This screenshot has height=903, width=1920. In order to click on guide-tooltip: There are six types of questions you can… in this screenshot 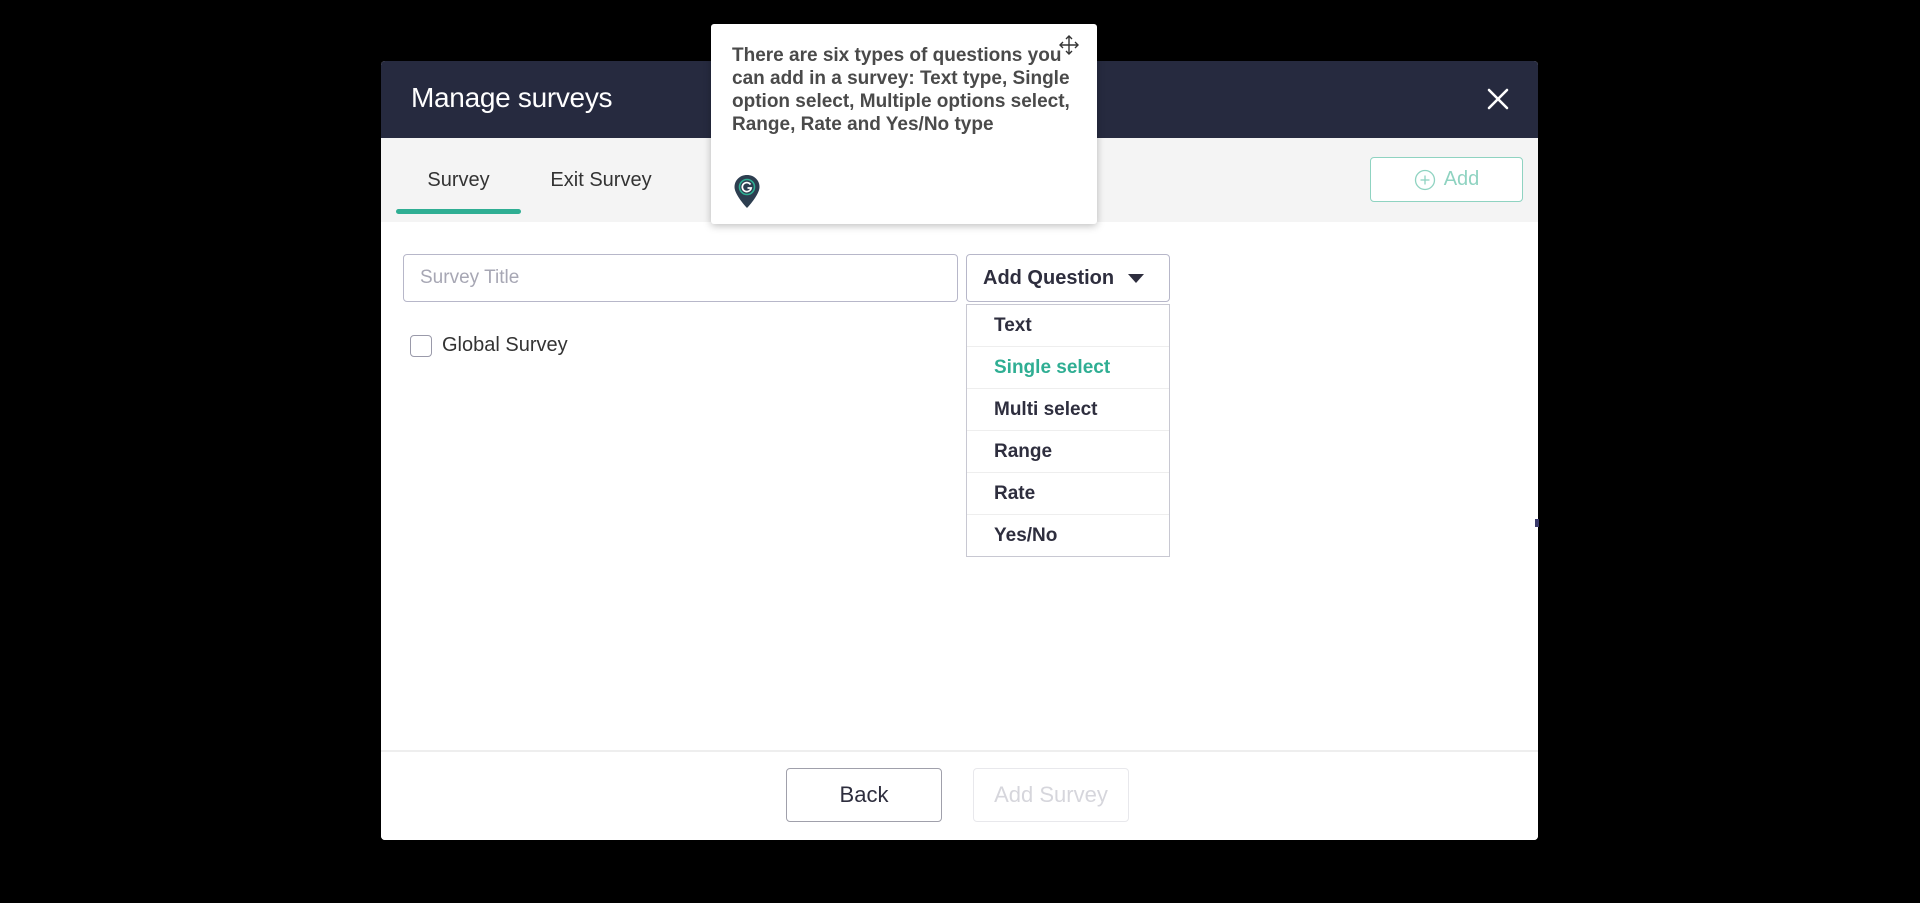, I will do `click(904, 124)`.